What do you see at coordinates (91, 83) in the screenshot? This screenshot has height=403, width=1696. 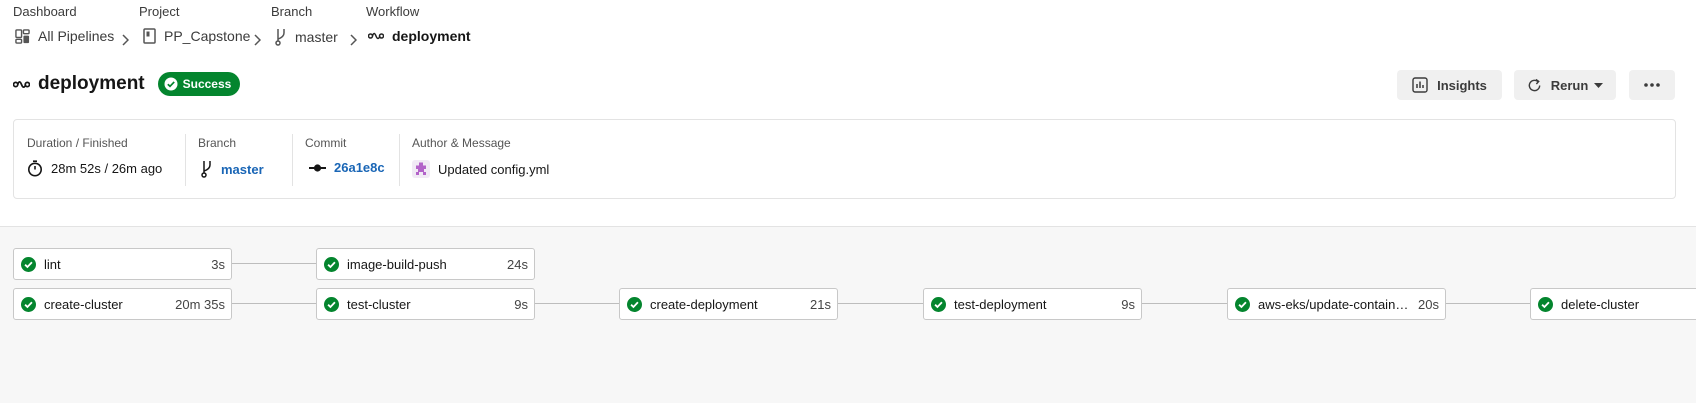 I see `page-title: deployment` at bounding box center [91, 83].